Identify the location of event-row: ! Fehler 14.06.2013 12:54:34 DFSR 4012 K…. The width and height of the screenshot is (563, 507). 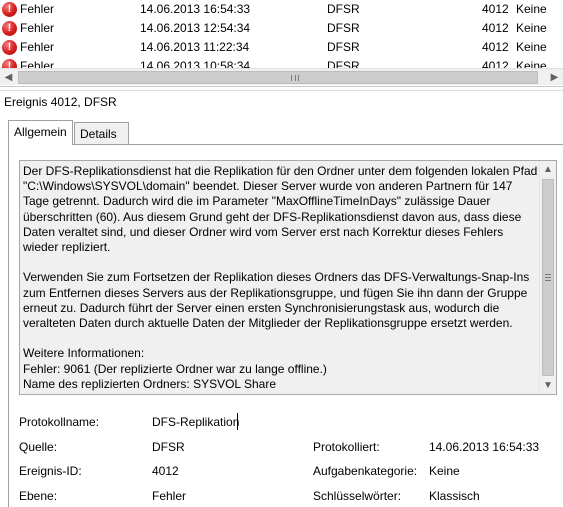
(281, 28).